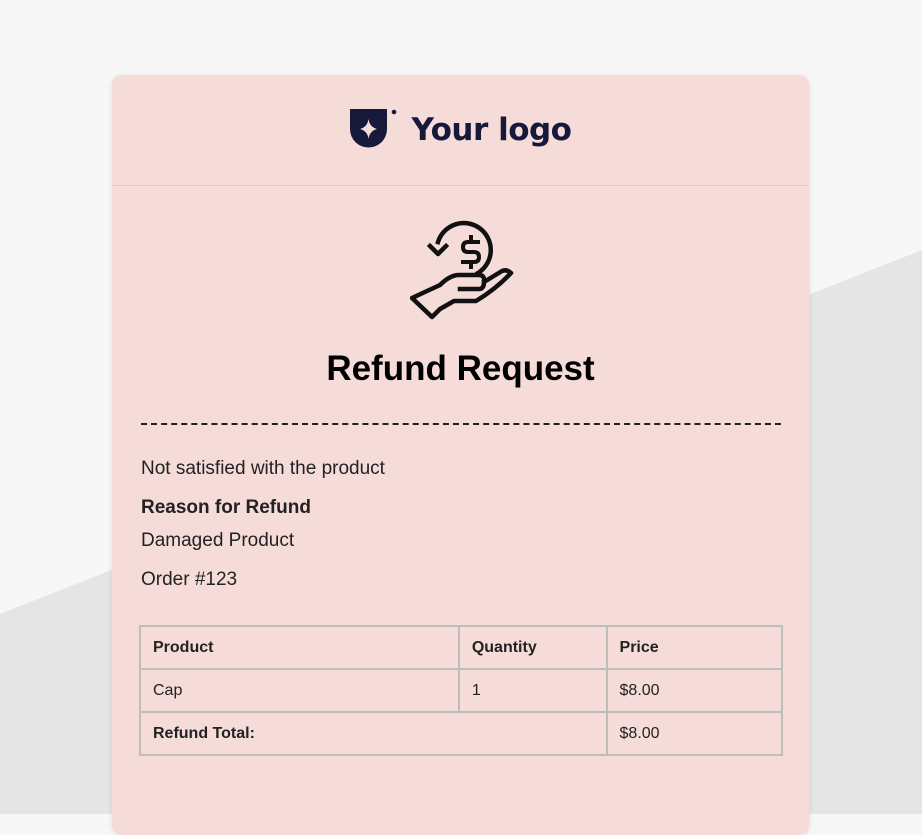 This screenshot has width=922, height=835. I want to click on order-number: Order #123, so click(189, 579).